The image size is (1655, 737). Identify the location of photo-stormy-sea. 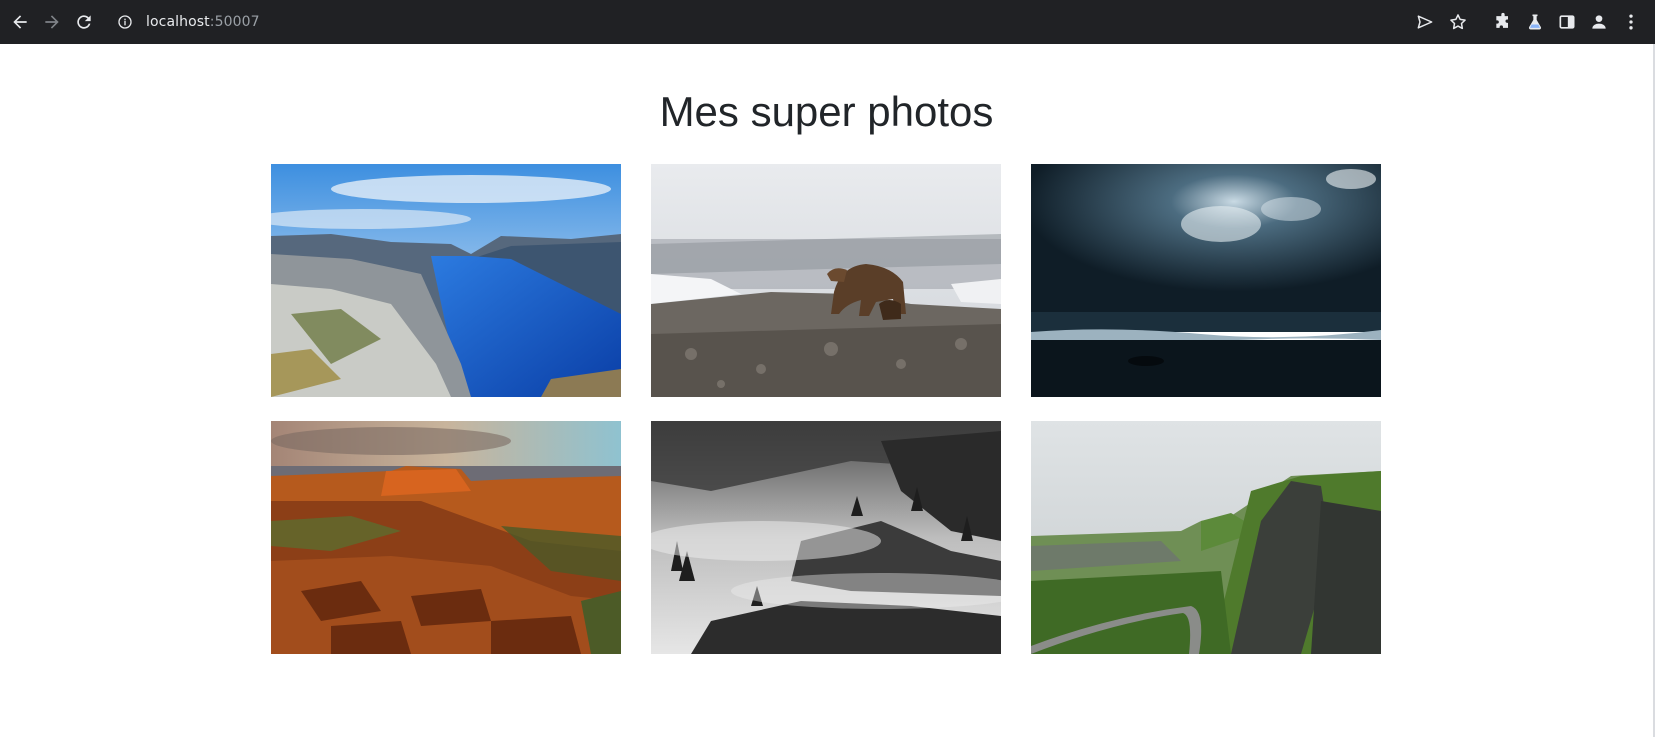
(1206, 280).